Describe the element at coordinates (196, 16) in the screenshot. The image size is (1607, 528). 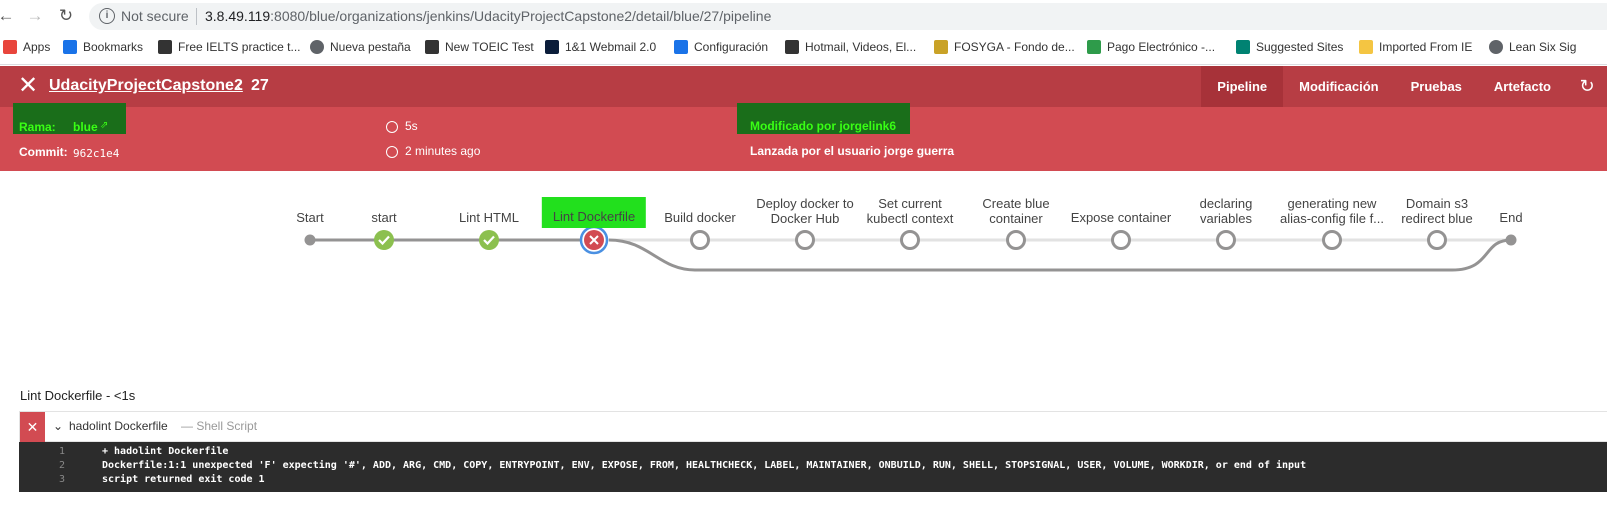
I see `address-divider` at that location.